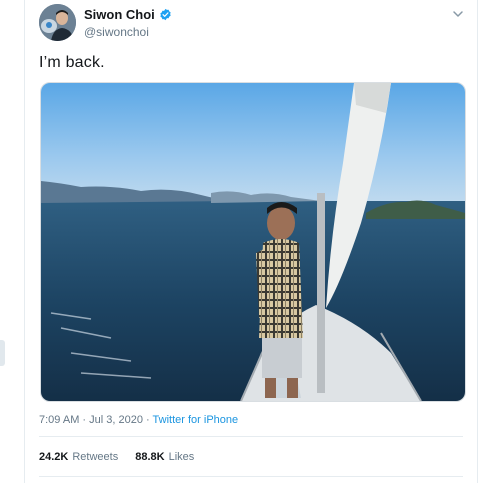  What do you see at coordinates (458, 14) in the screenshot?
I see `chevron-down-icon` at bounding box center [458, 14].